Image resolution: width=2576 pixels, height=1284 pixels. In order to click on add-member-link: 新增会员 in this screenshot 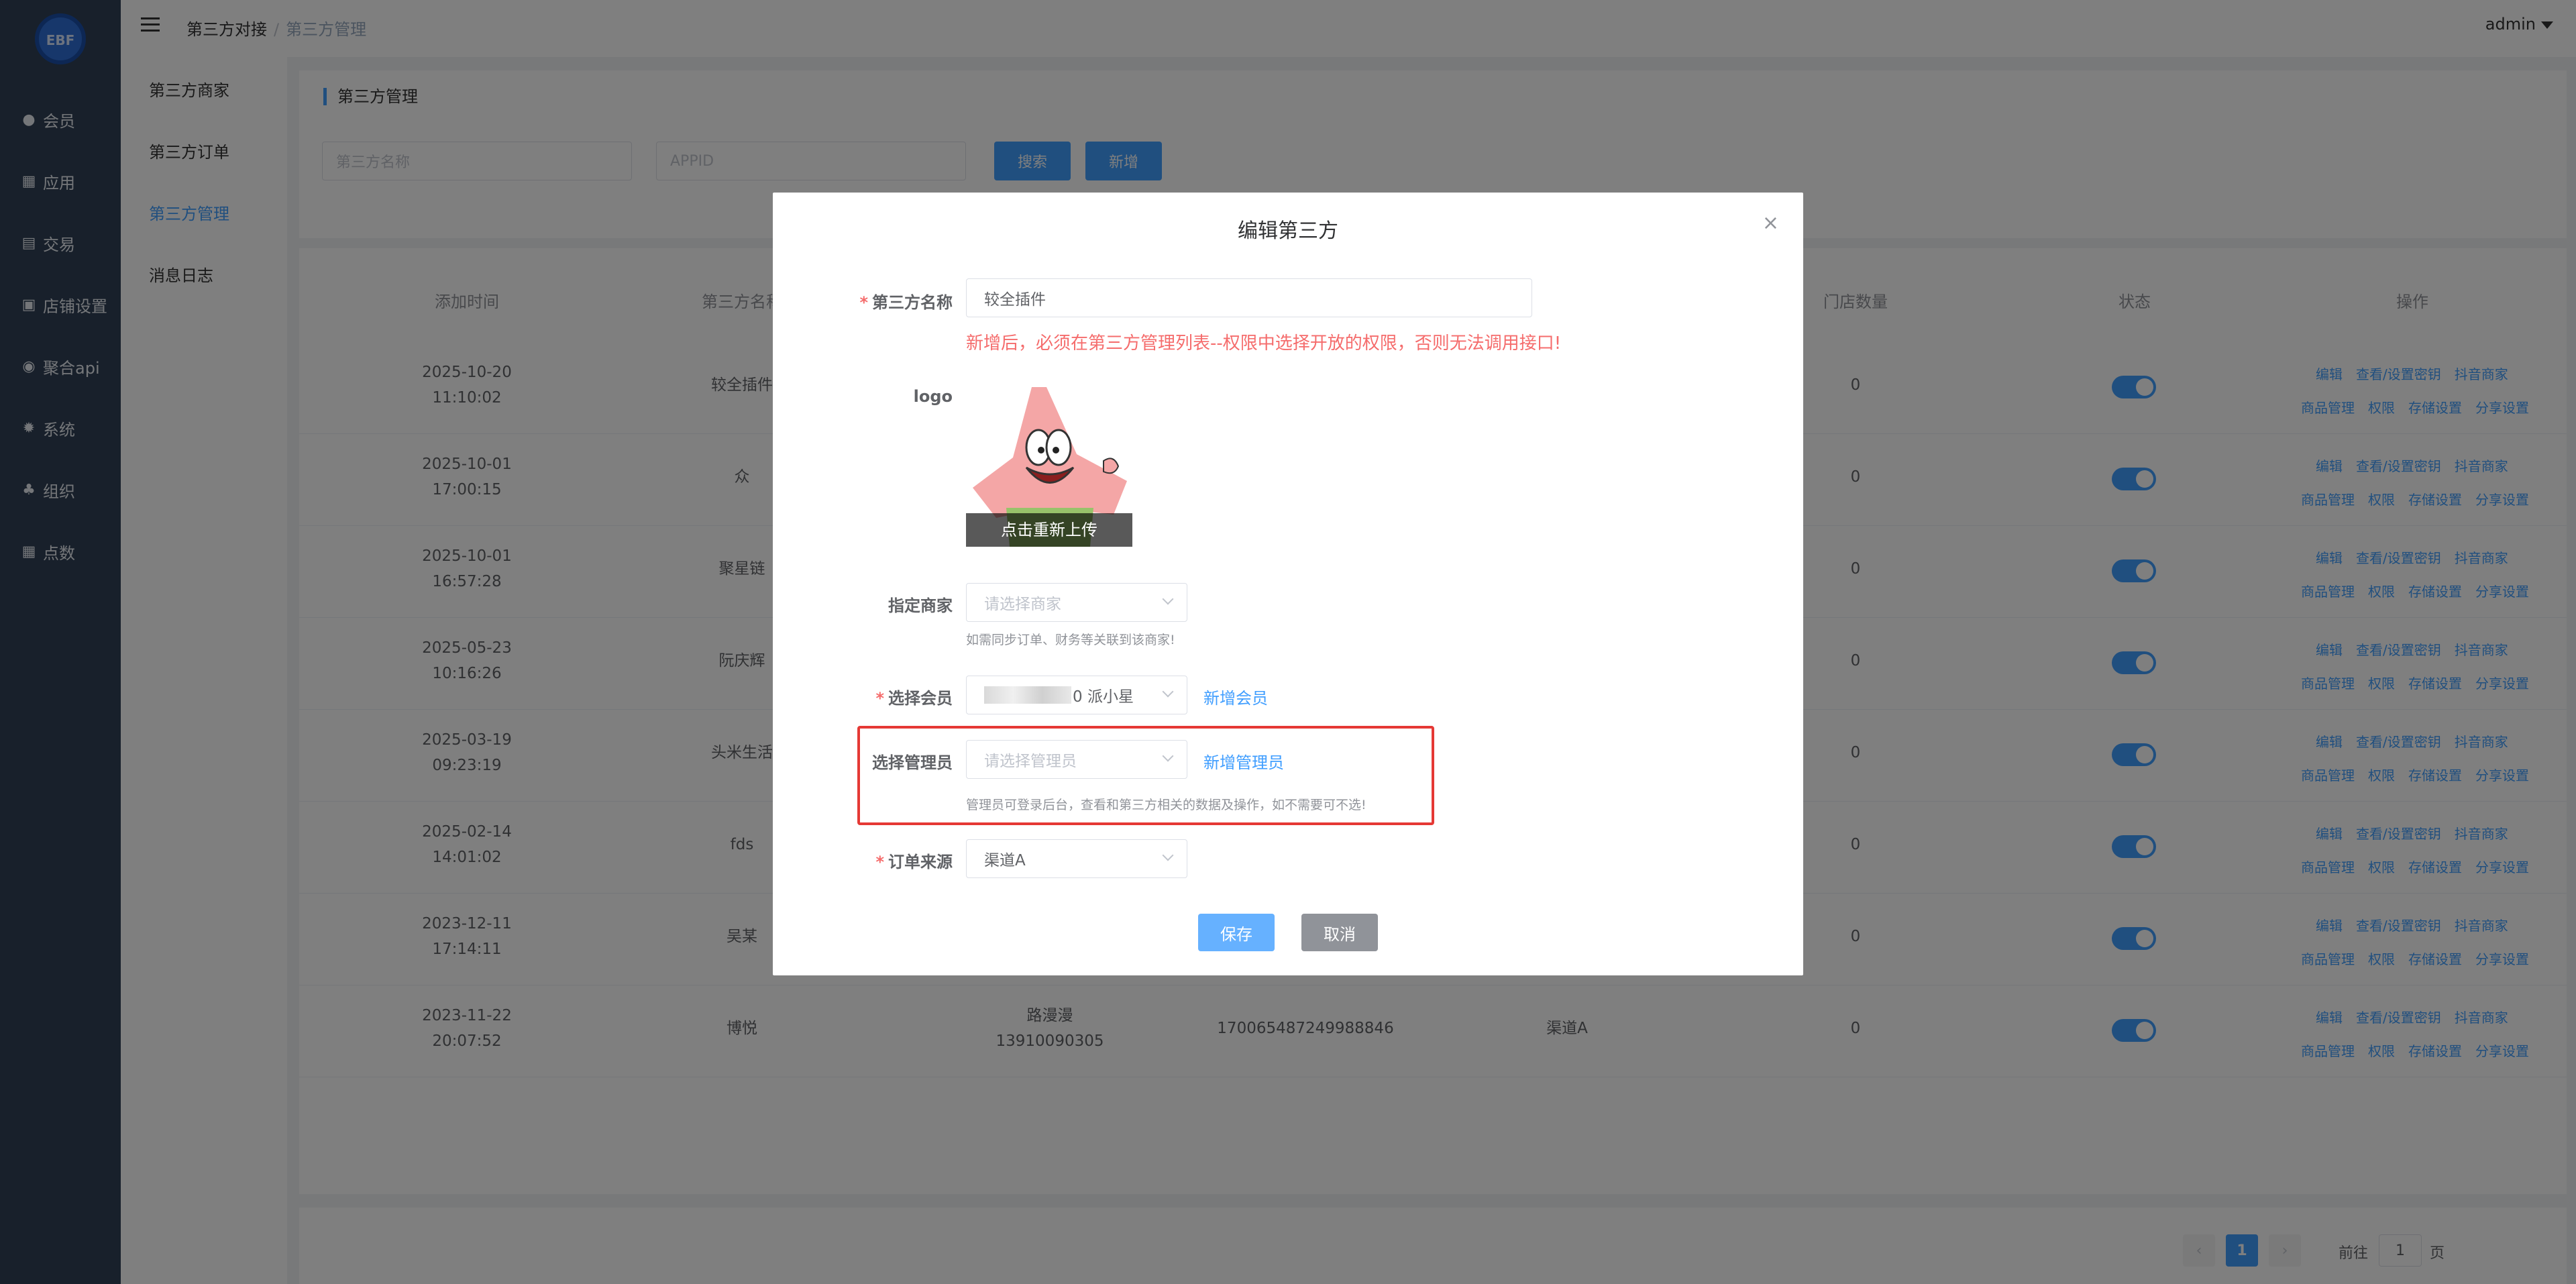, I will do `click(1235, 696)`.